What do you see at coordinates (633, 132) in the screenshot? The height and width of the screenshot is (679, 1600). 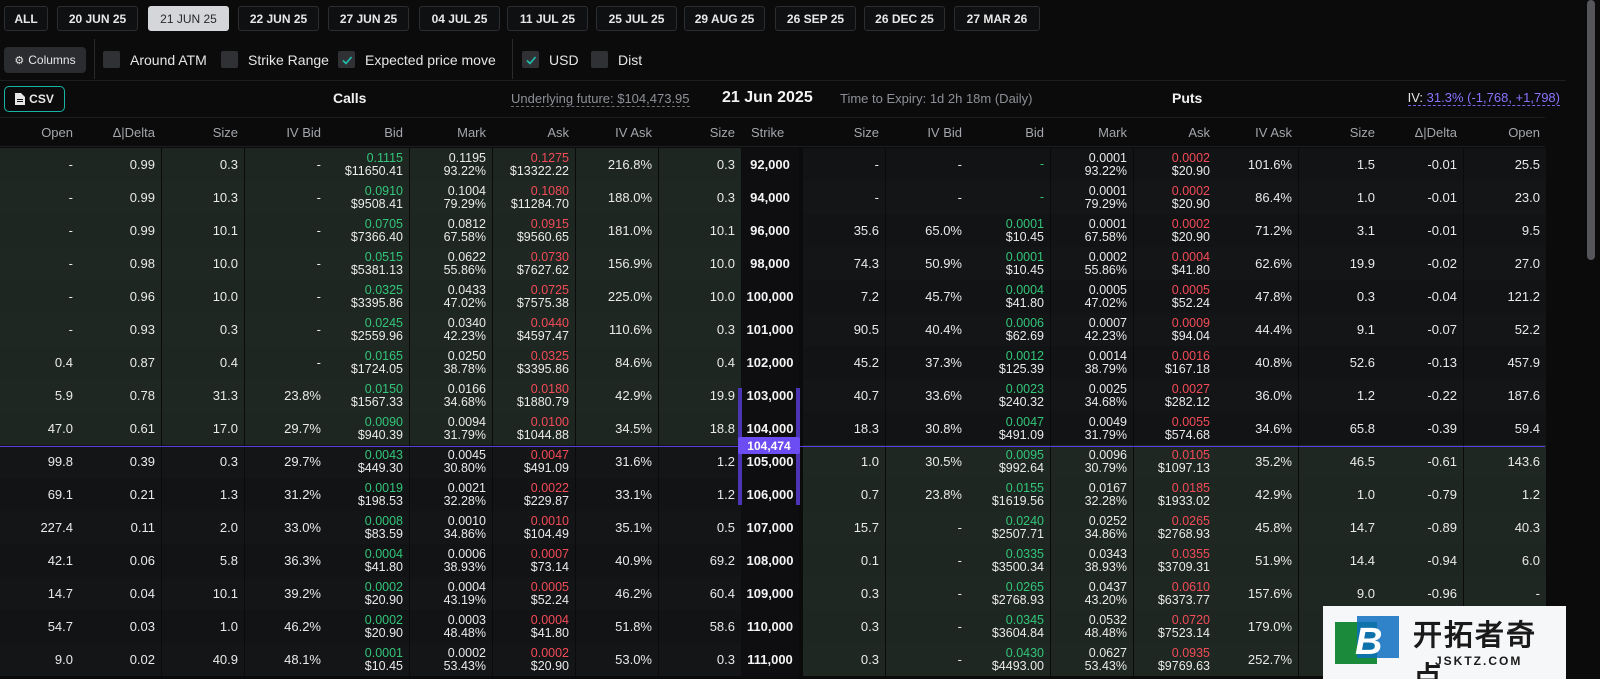 I see `col-header-call-7: IV Ask` at bounding box center [633, 132].